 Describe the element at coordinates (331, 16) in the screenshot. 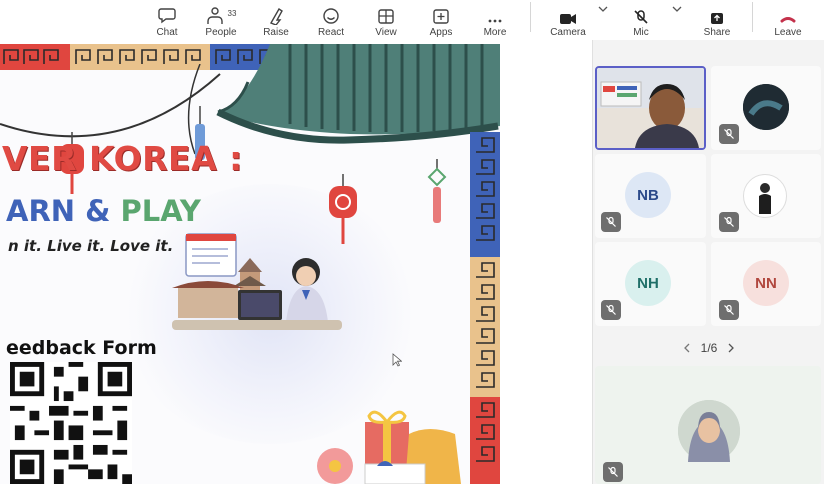

I see `react-icon` at that location.